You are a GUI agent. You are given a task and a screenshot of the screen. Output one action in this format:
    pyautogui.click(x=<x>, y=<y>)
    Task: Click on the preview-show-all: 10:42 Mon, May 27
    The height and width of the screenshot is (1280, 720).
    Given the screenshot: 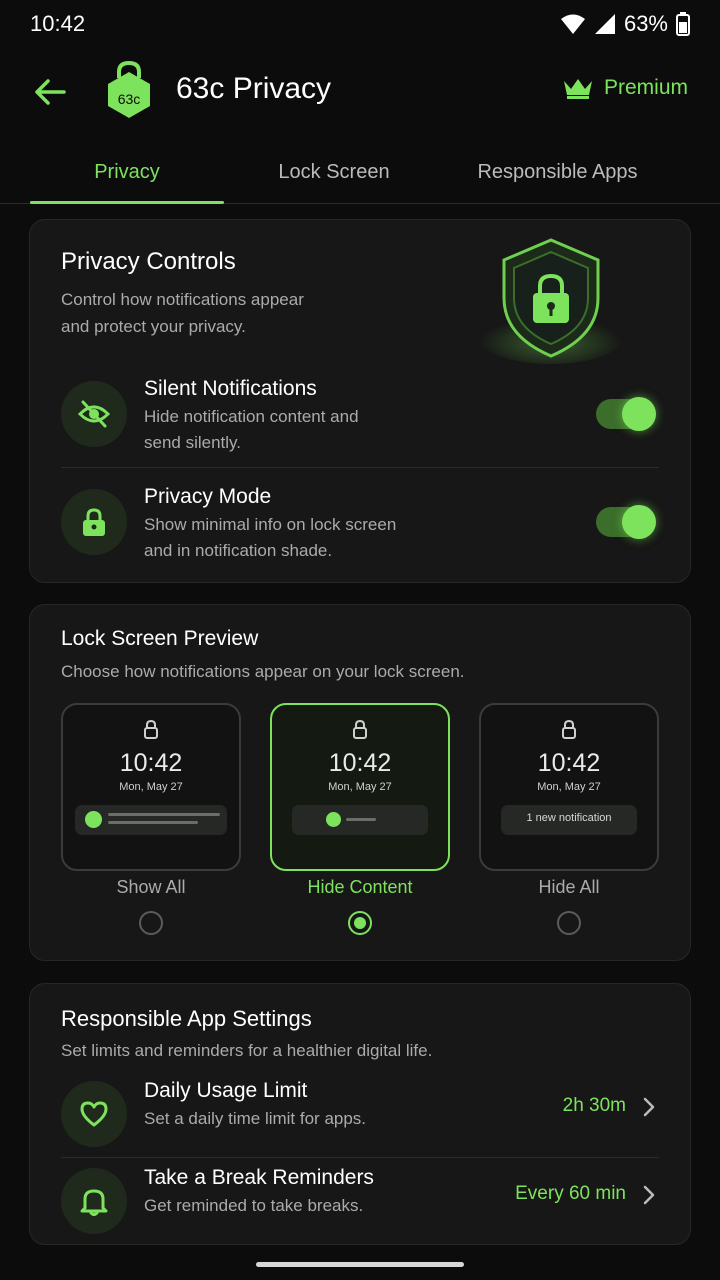 What is the action you would take?
    pyautogui.click(x=151, y=787)
    